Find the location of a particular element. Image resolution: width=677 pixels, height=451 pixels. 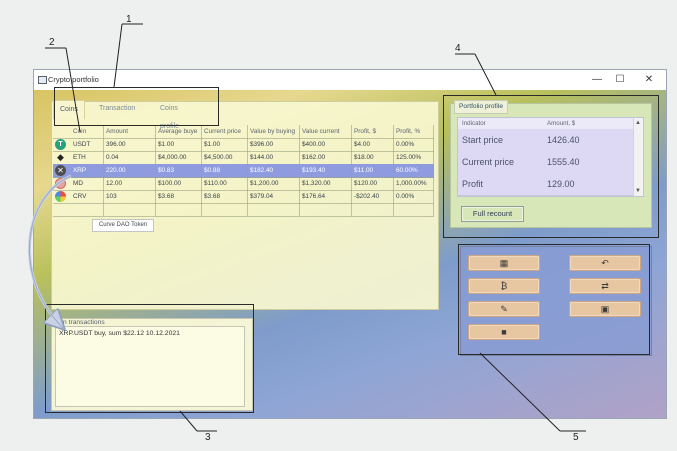

profit-usd-cell: $18.00 is located at coordinates (373, 157).